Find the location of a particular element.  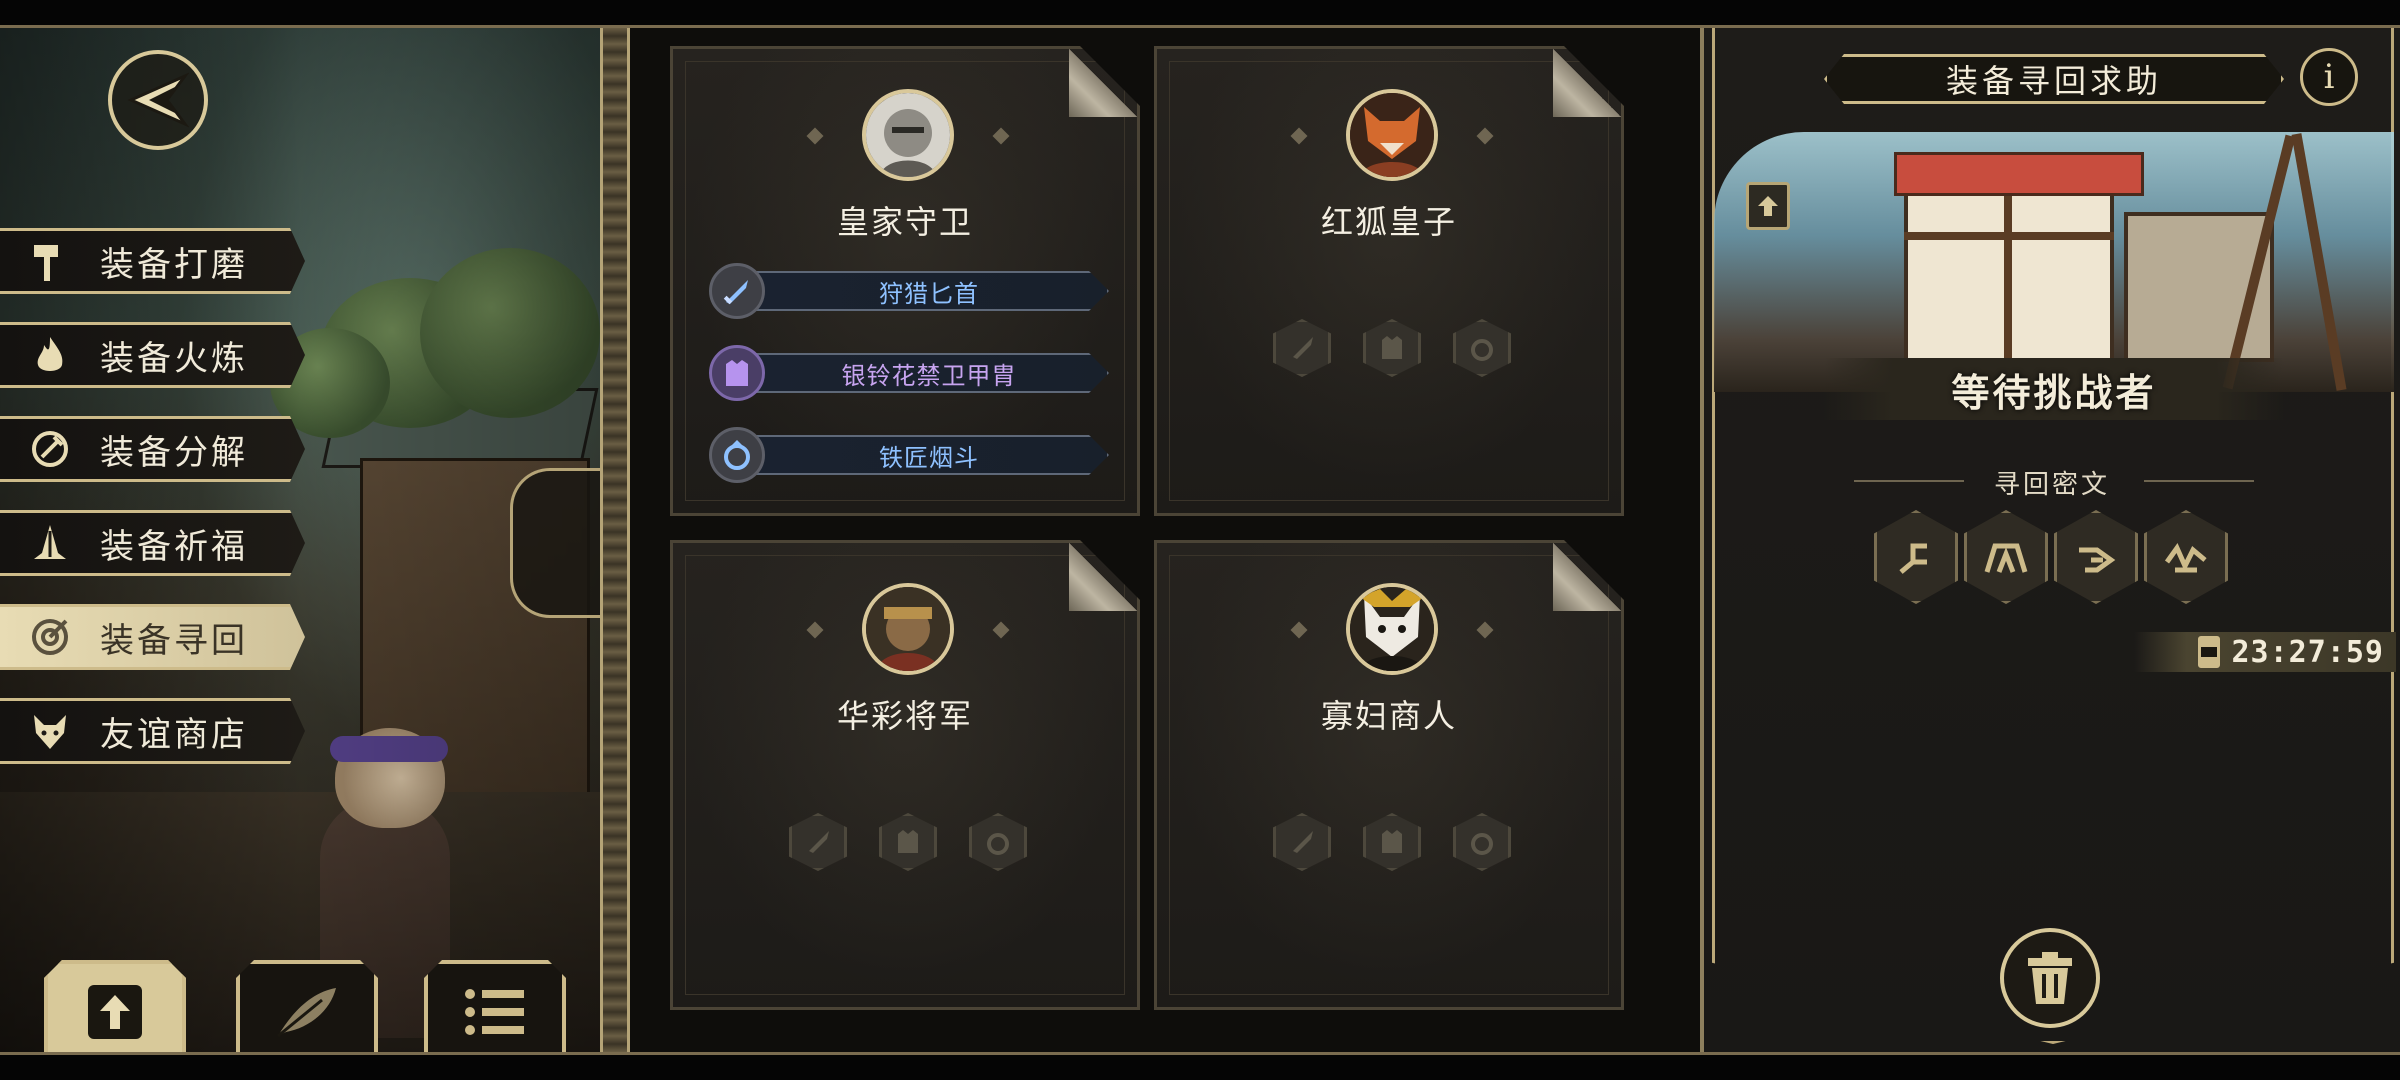

list-button is located at coordinates (495, 1010).